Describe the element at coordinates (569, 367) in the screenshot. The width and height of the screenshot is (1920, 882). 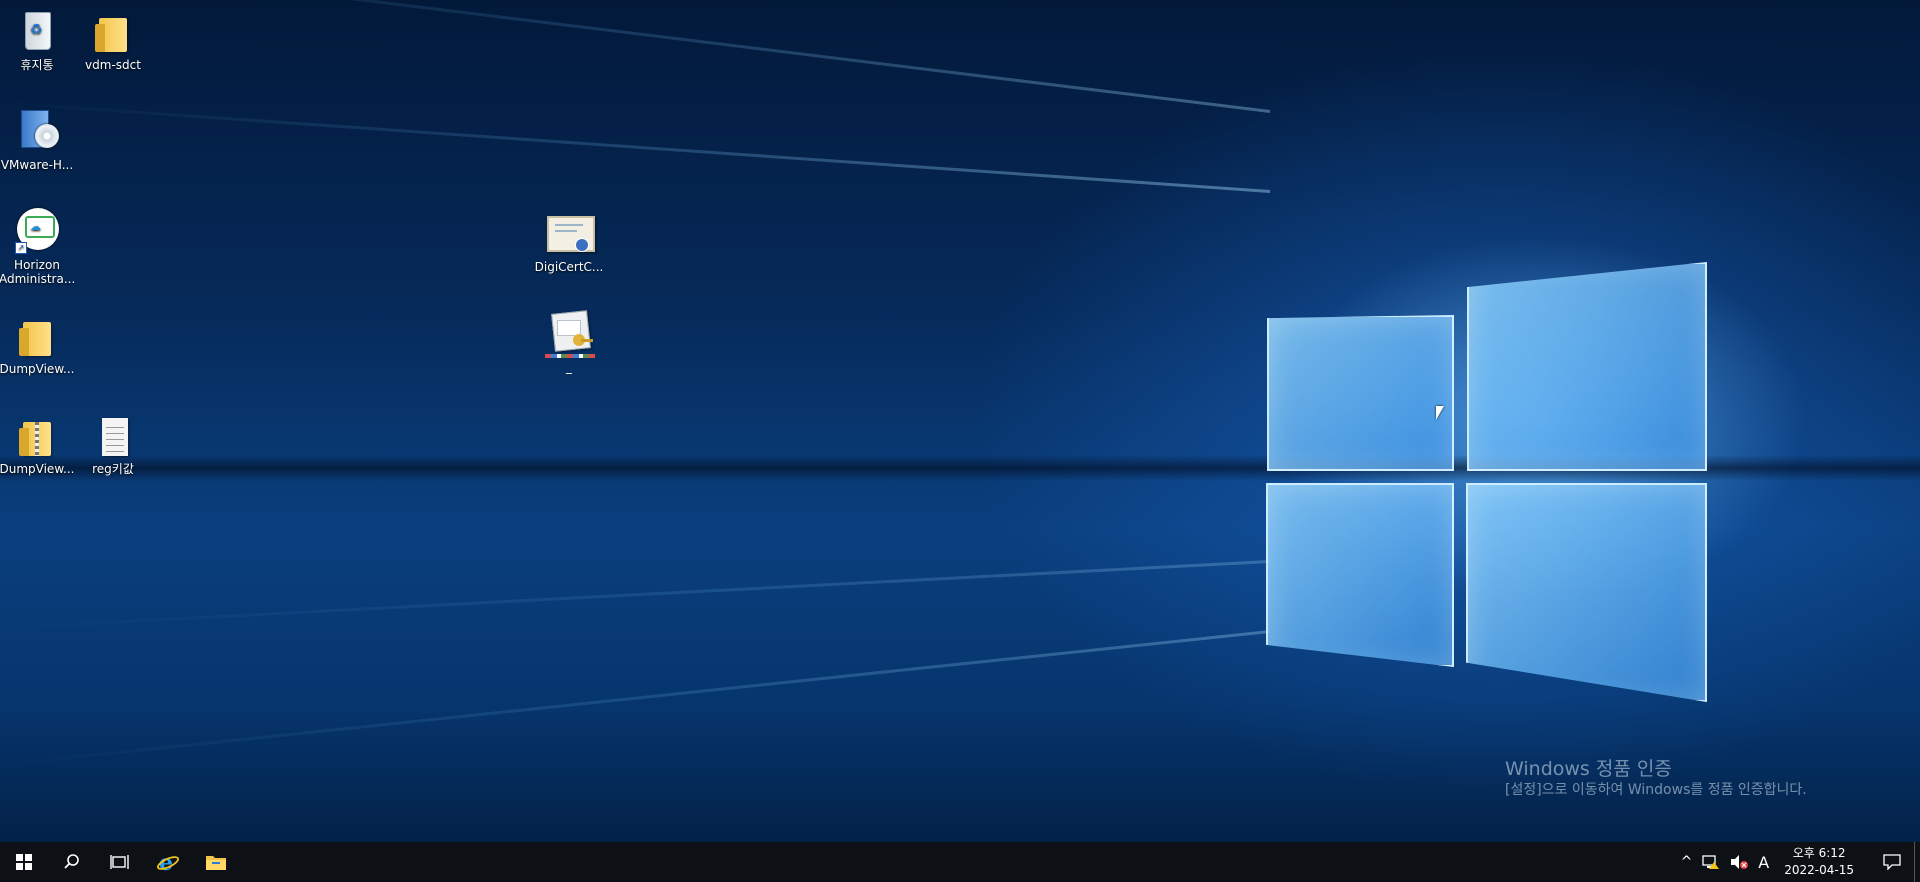
I see `desktop-icon-label: _` at that location.